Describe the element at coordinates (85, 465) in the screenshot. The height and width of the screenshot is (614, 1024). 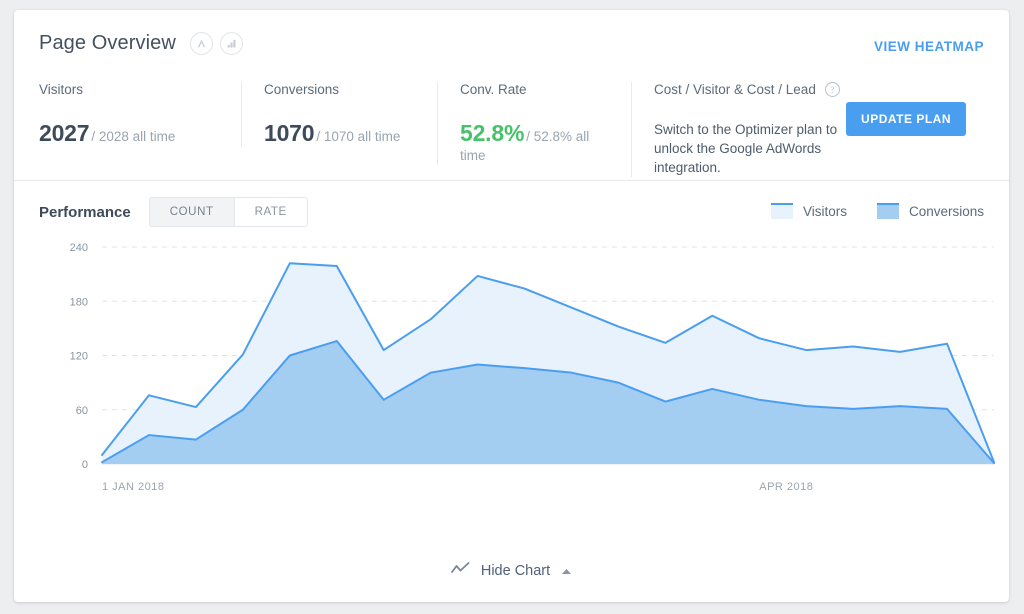
I see `y-axis-tick-label: 0` at that location.